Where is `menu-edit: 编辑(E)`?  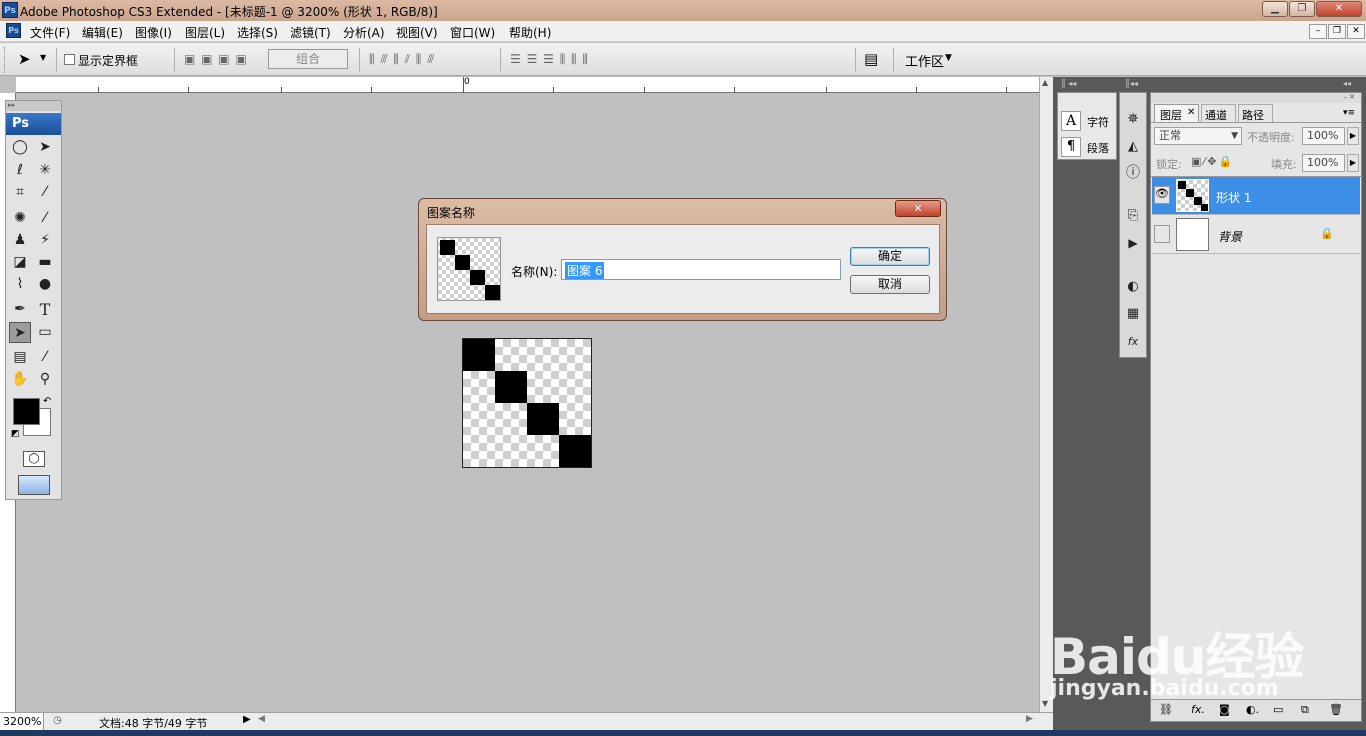
menu-edit: 编辑(E) is located at coordinates (102, 32).